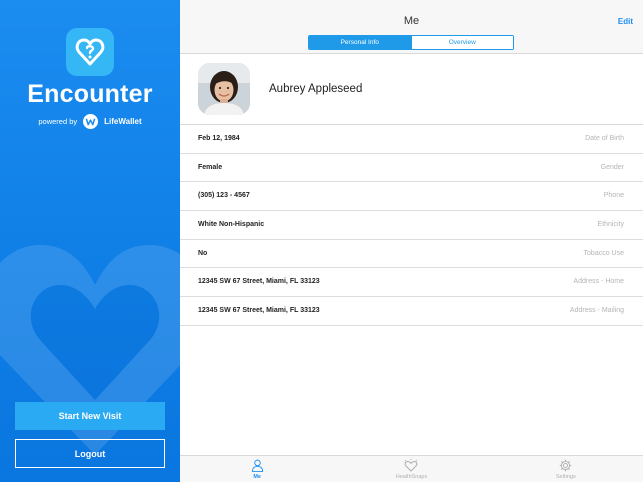 The height and width of the screenshot is (482, 643). I want to click on field-label: Address - Home, so click(598, 282).